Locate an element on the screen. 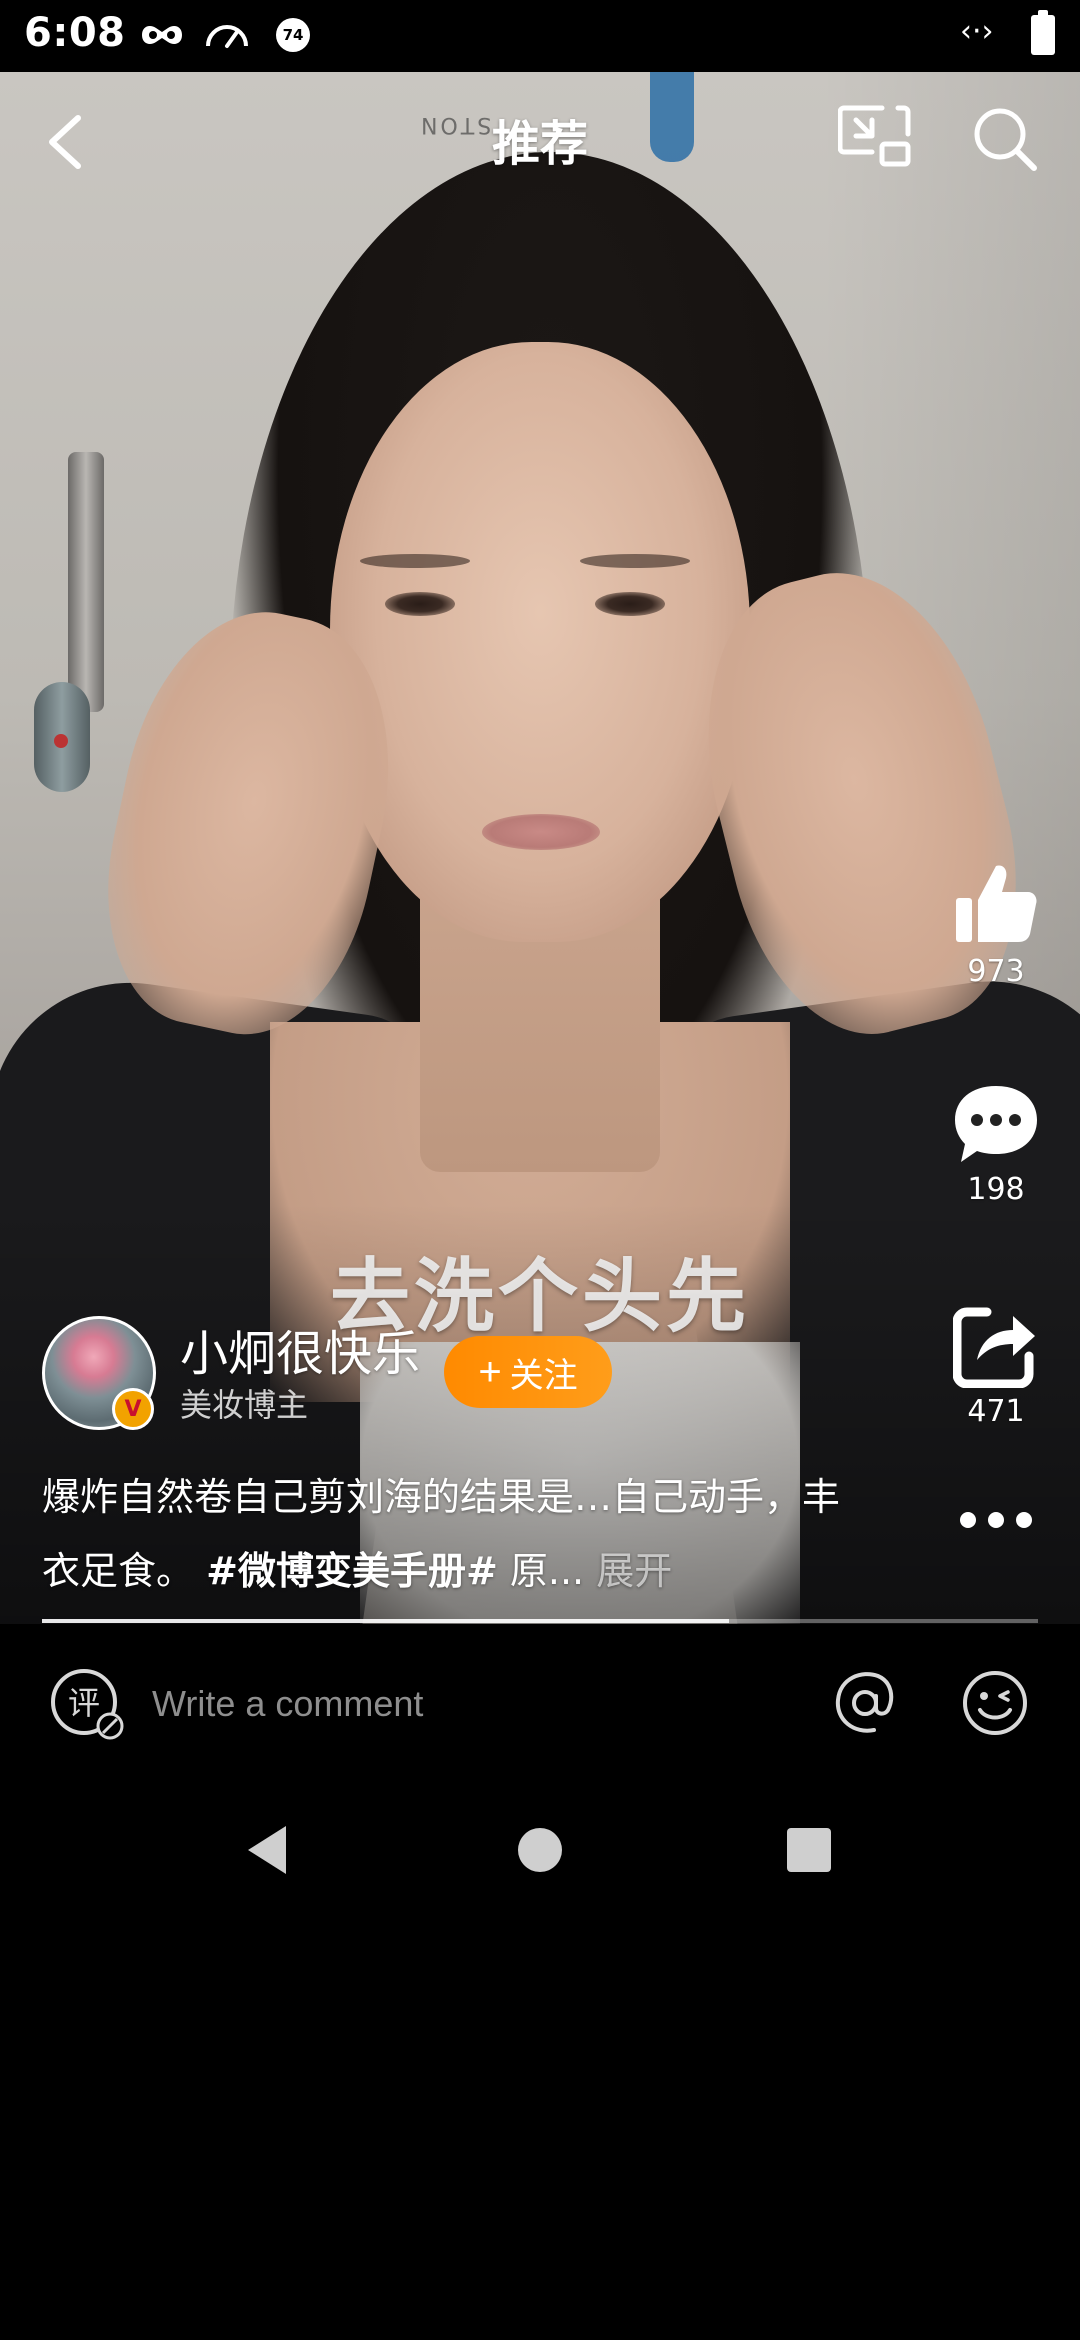  notification-badge: 74 is located at coordinates (293, 35).